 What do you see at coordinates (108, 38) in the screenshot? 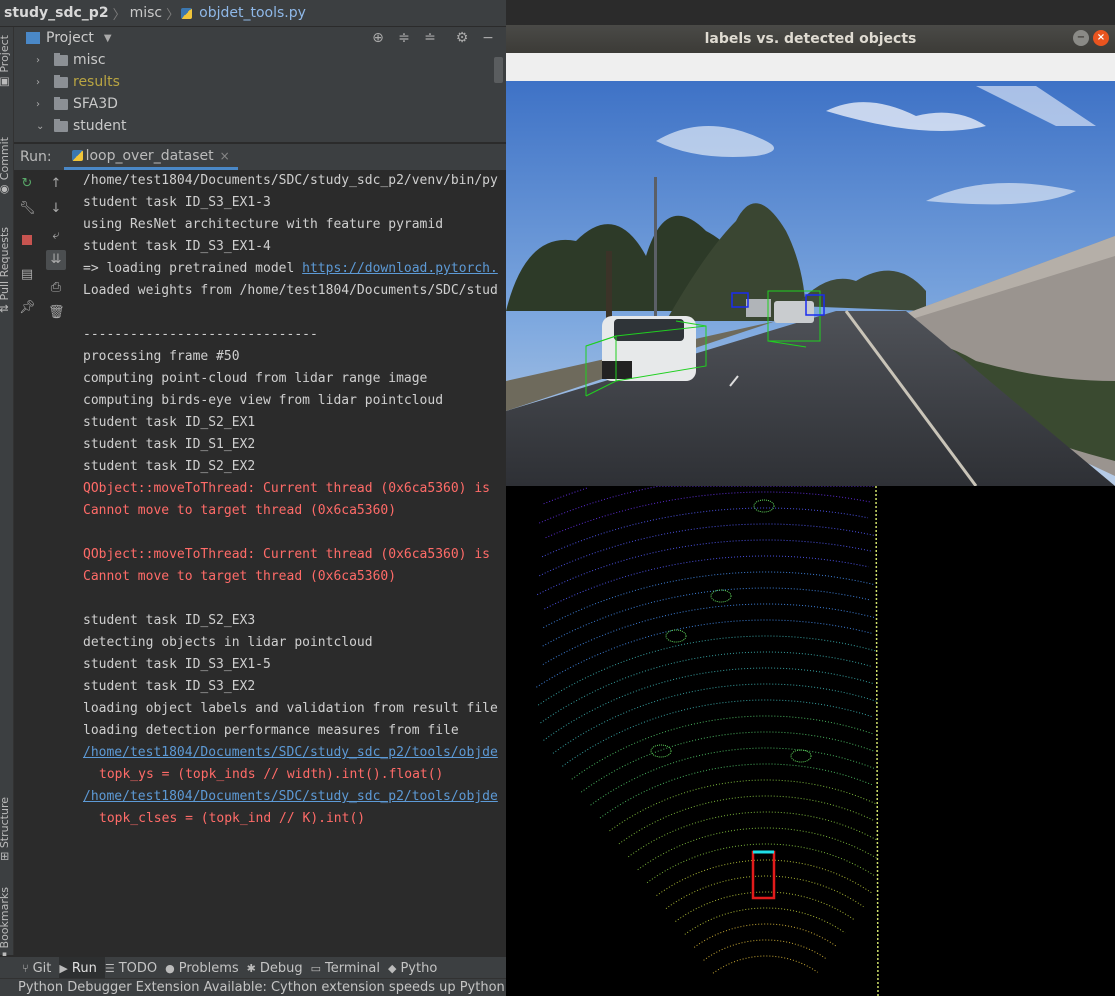
I see `chevron-down-icon: ▼` at bounding box center [108, 38].